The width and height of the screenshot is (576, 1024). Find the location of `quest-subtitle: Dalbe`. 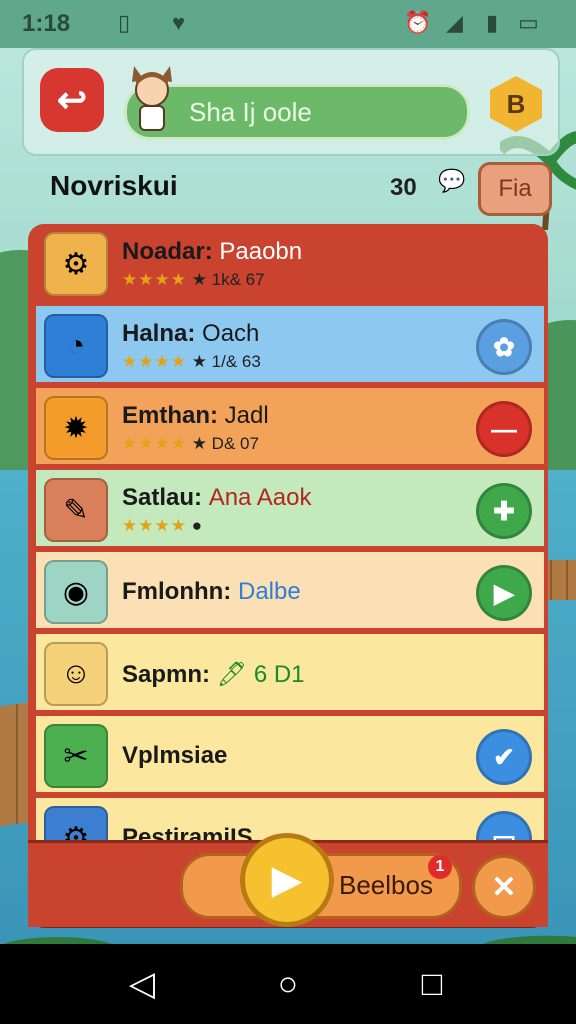

quest-subtitle: Dalbe is located at coordinates (269, 591).